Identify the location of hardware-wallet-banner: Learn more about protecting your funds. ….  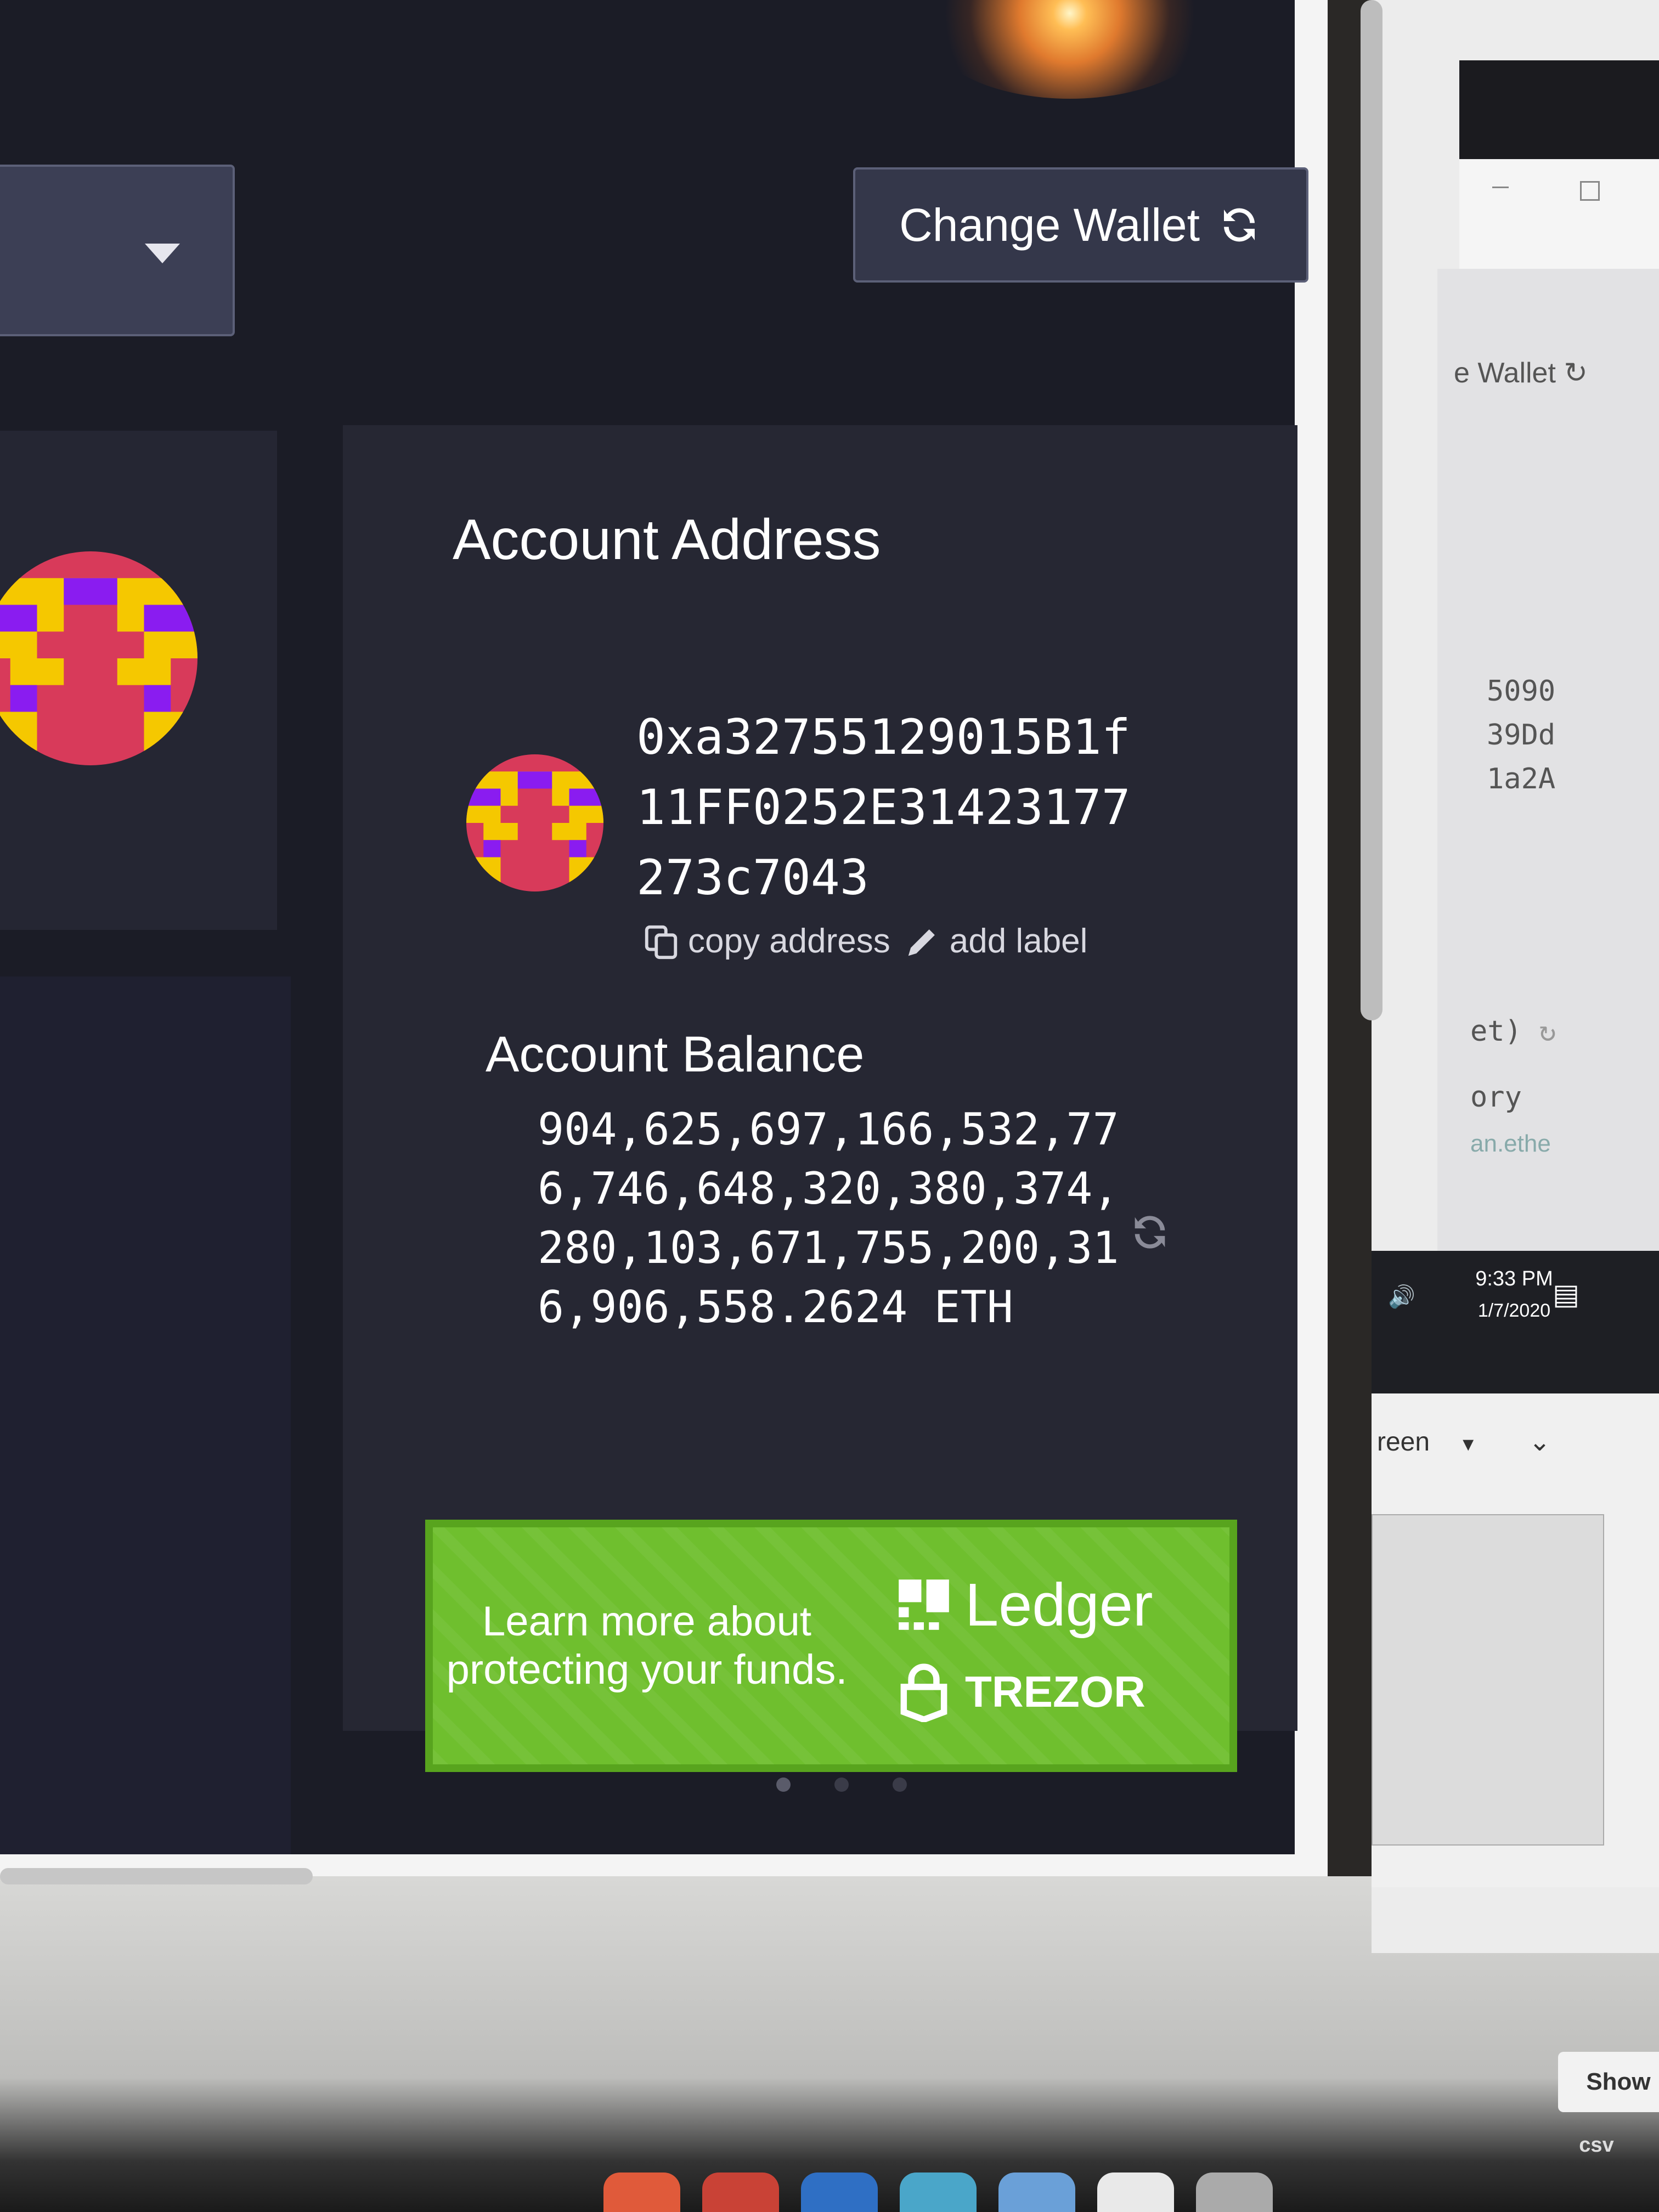
(831, 1646).